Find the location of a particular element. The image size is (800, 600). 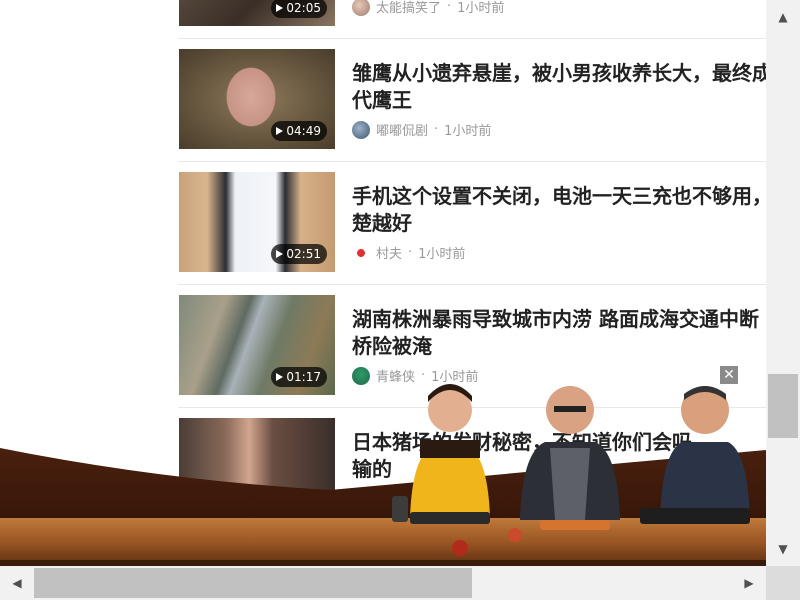

item-meta: 嘟嘟侃剧 · 1小时前 is located at coordinates (421, 129).